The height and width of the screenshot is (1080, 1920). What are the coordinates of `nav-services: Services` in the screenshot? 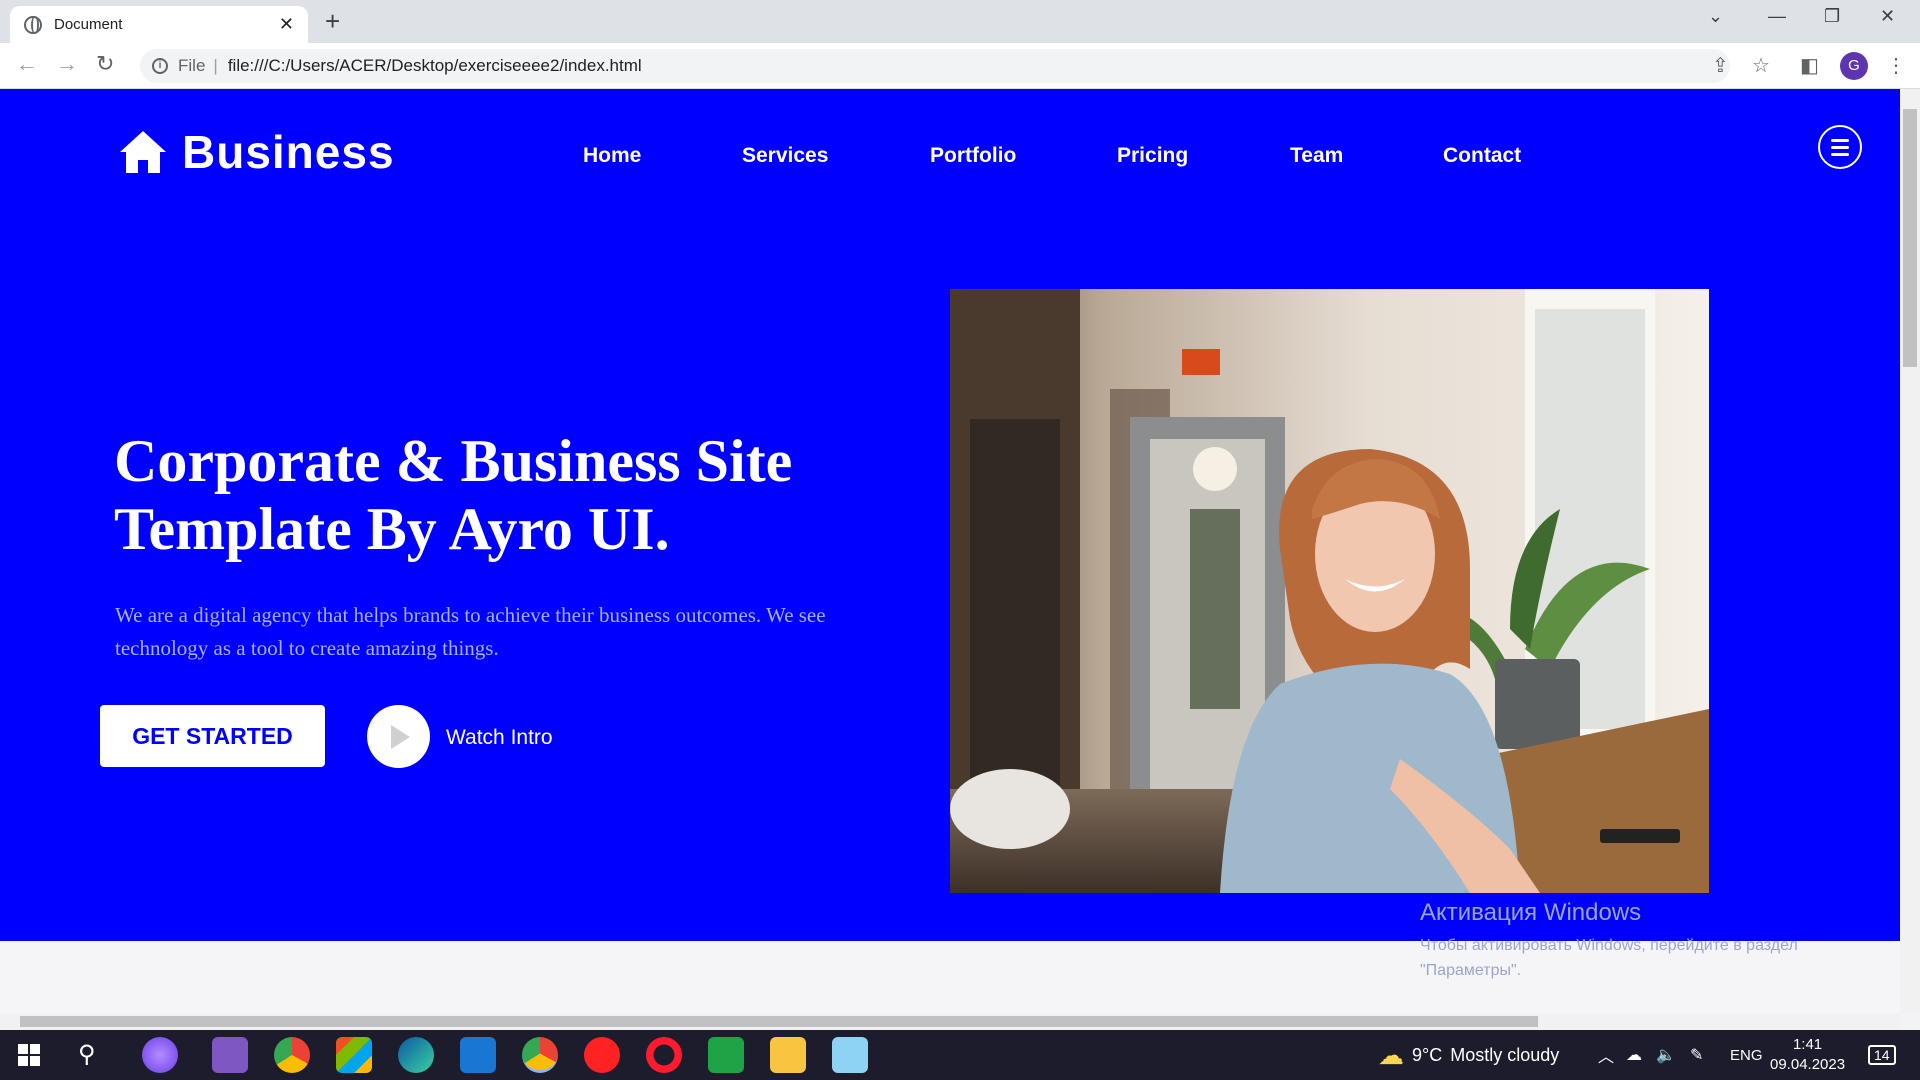 It's located at (785, 156).